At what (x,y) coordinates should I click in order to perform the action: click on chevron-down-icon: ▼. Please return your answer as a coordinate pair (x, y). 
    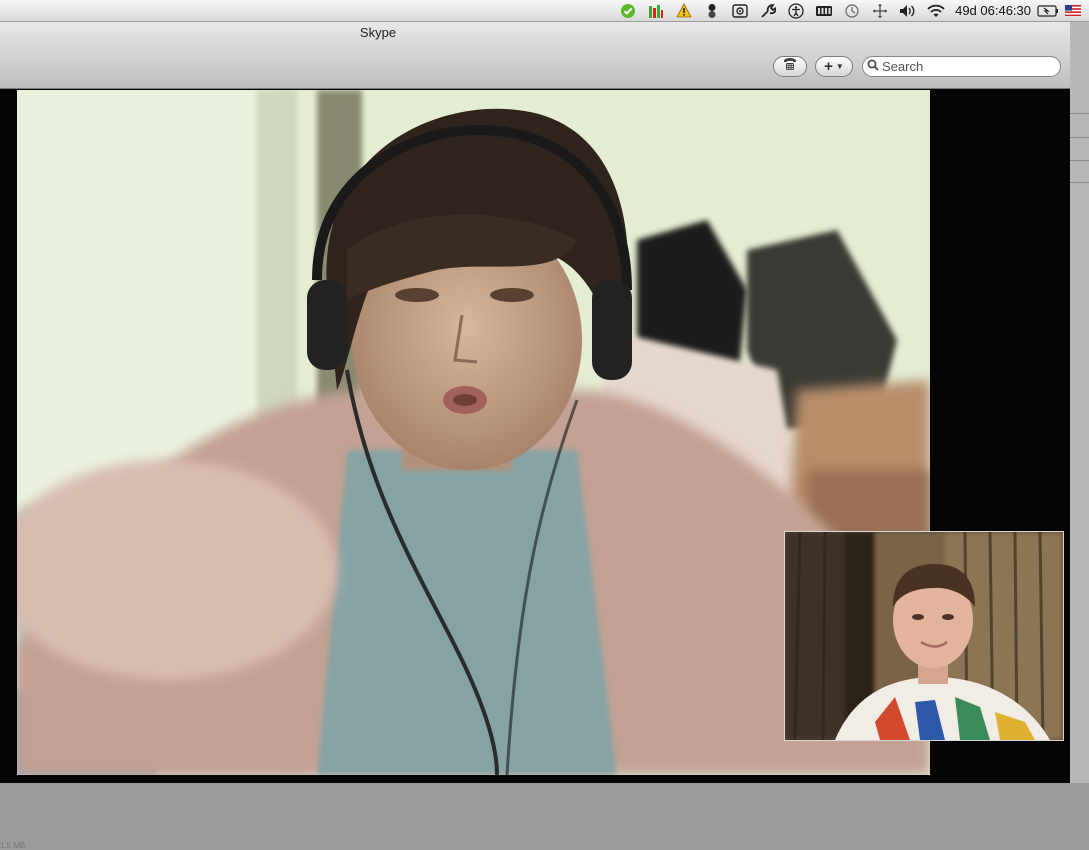
    Looking at the image, I should click on (839, 66).